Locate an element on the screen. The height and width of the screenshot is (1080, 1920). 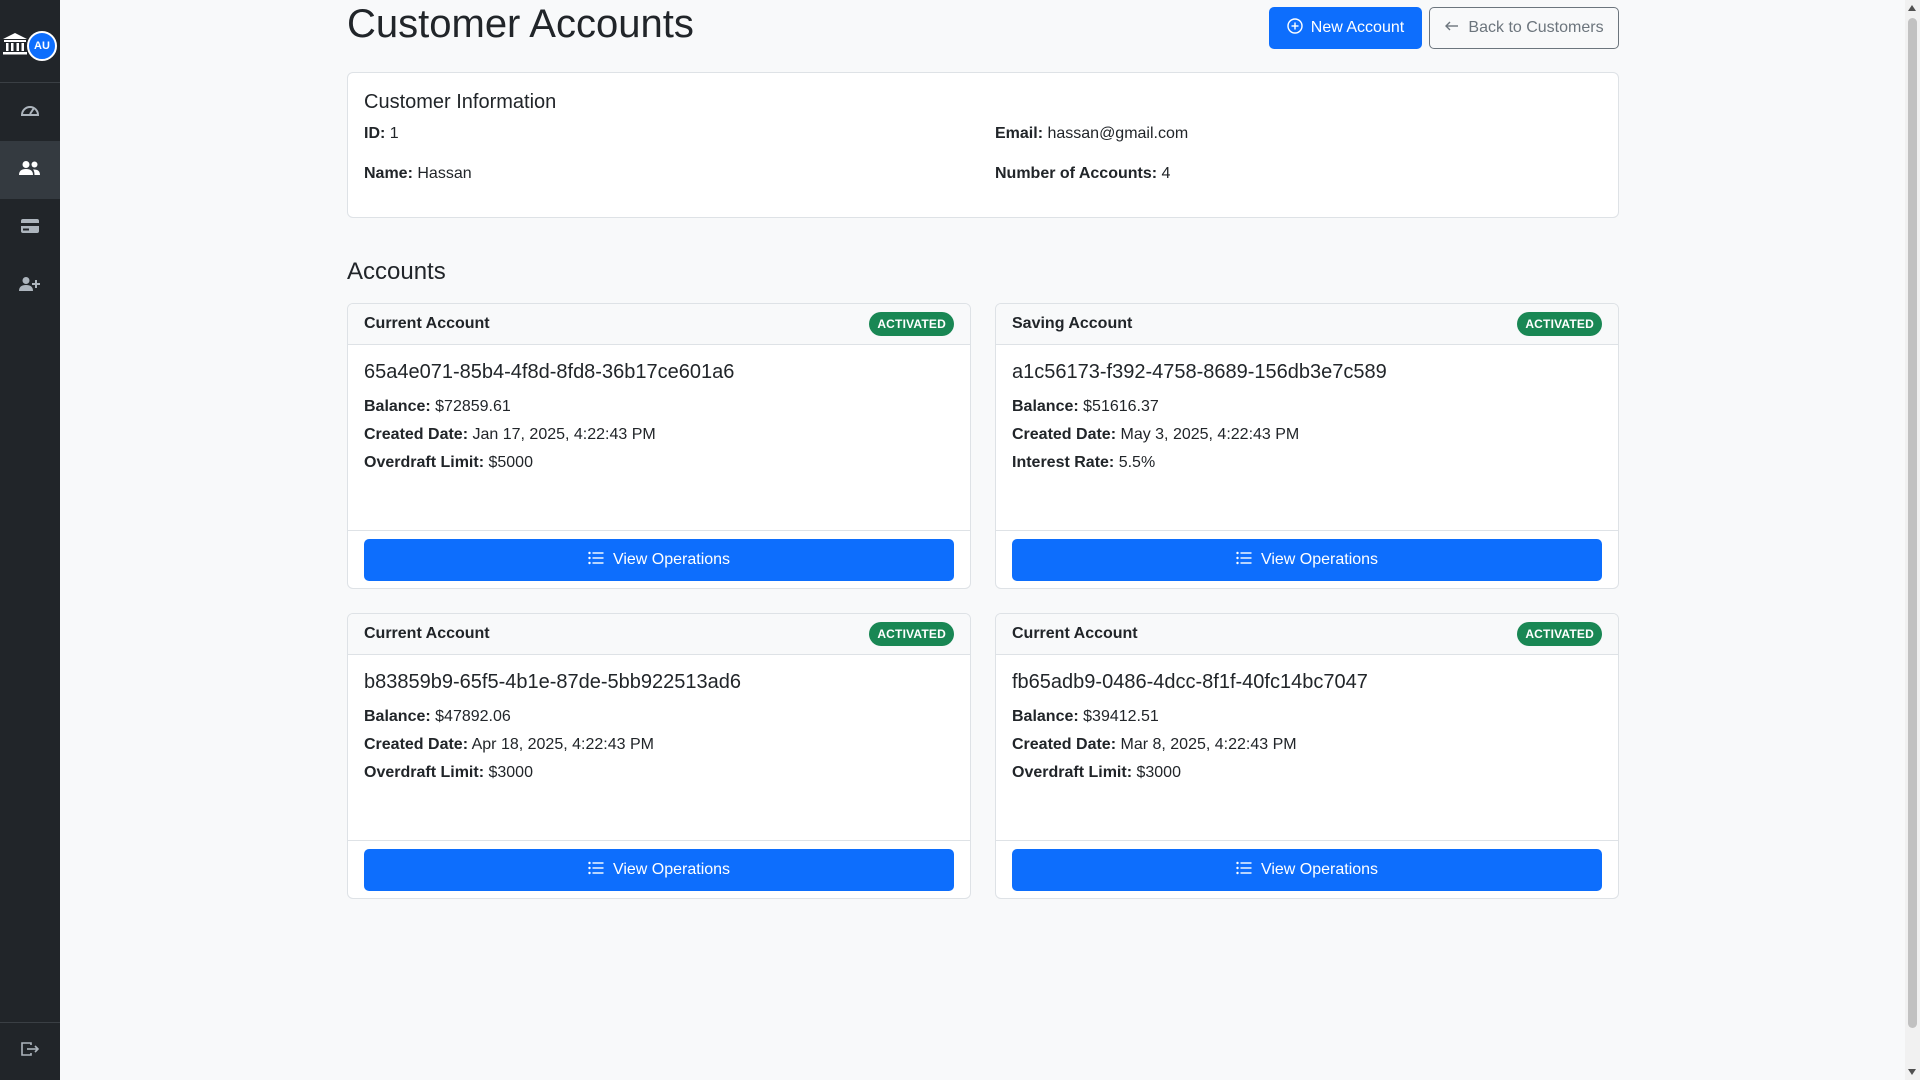
avatar: AU is located at coordinates (42, 46).